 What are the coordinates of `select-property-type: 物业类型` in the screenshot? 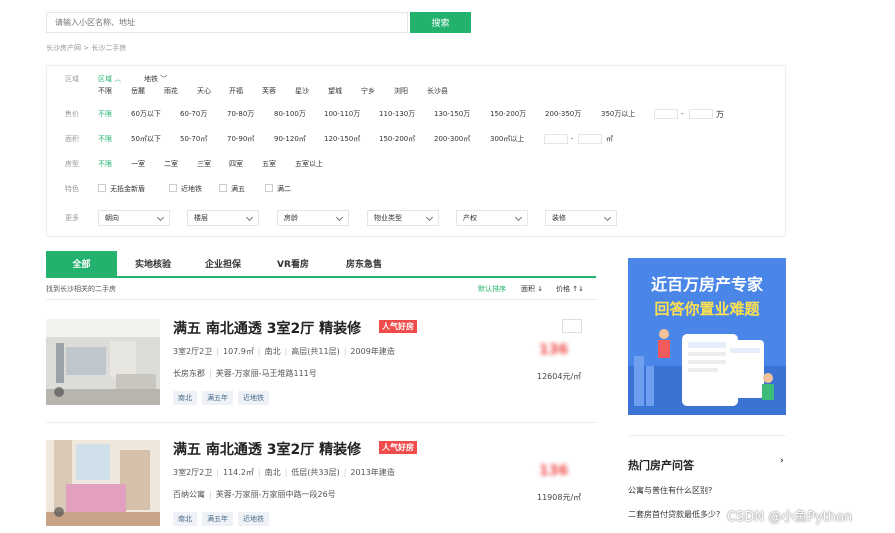 It's located at (403, 218).